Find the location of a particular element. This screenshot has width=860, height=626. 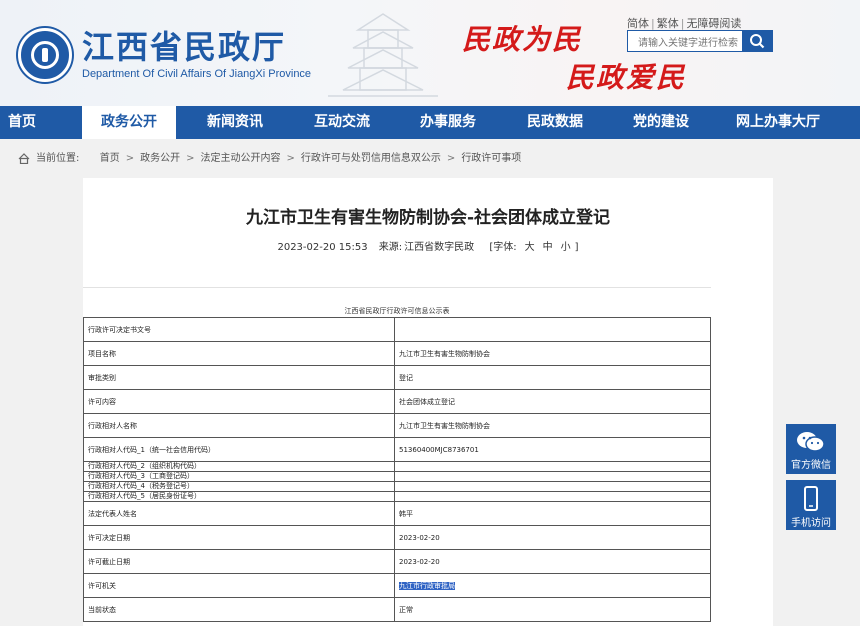

row-value-text: 韩平 is located at coordinates (406, 513).